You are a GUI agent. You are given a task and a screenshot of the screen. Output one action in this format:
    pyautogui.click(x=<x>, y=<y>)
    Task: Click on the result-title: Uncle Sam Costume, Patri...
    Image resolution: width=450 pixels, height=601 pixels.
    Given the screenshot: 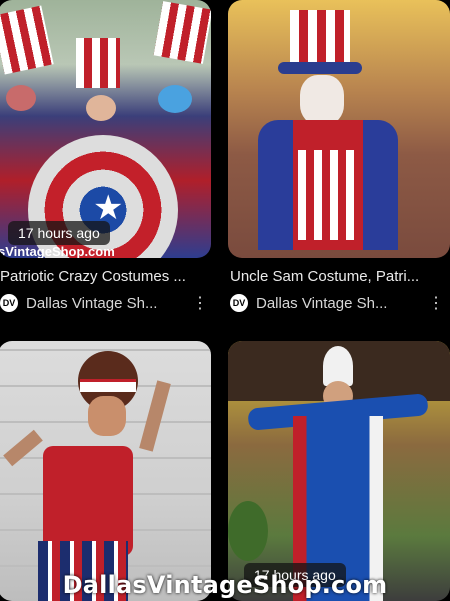 What is the action you would take?
    pyautogui.click(x=337, y=276)
    